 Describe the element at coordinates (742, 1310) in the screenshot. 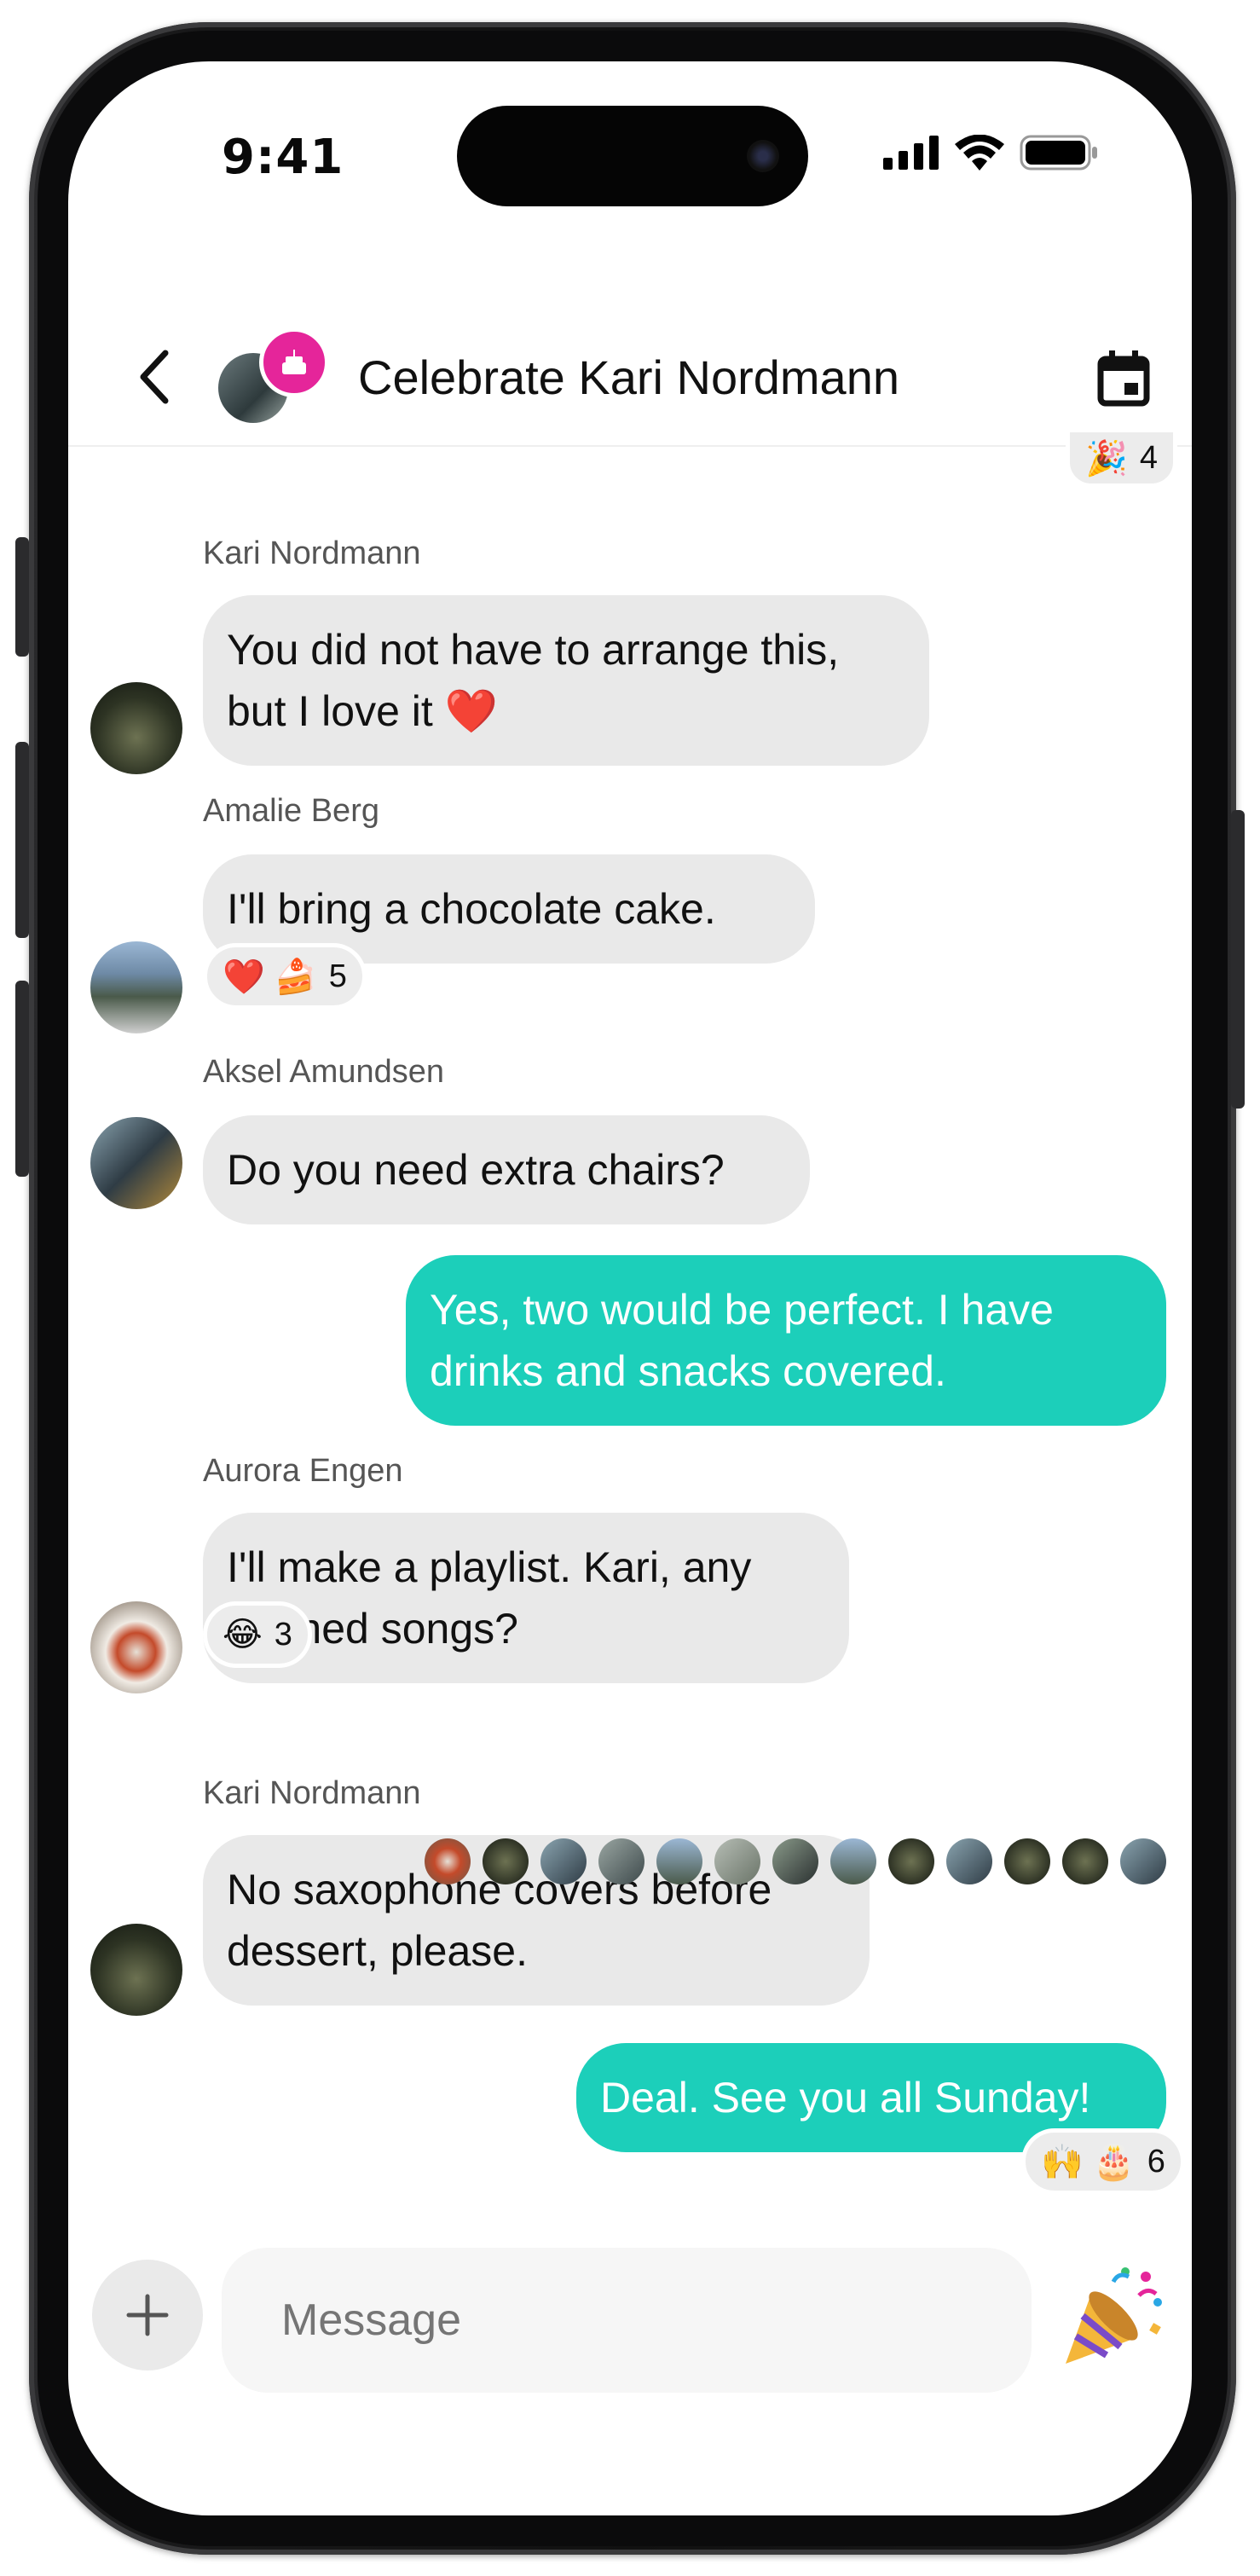

I see `message-line: Yes, two would be perfect. I have` at that location.